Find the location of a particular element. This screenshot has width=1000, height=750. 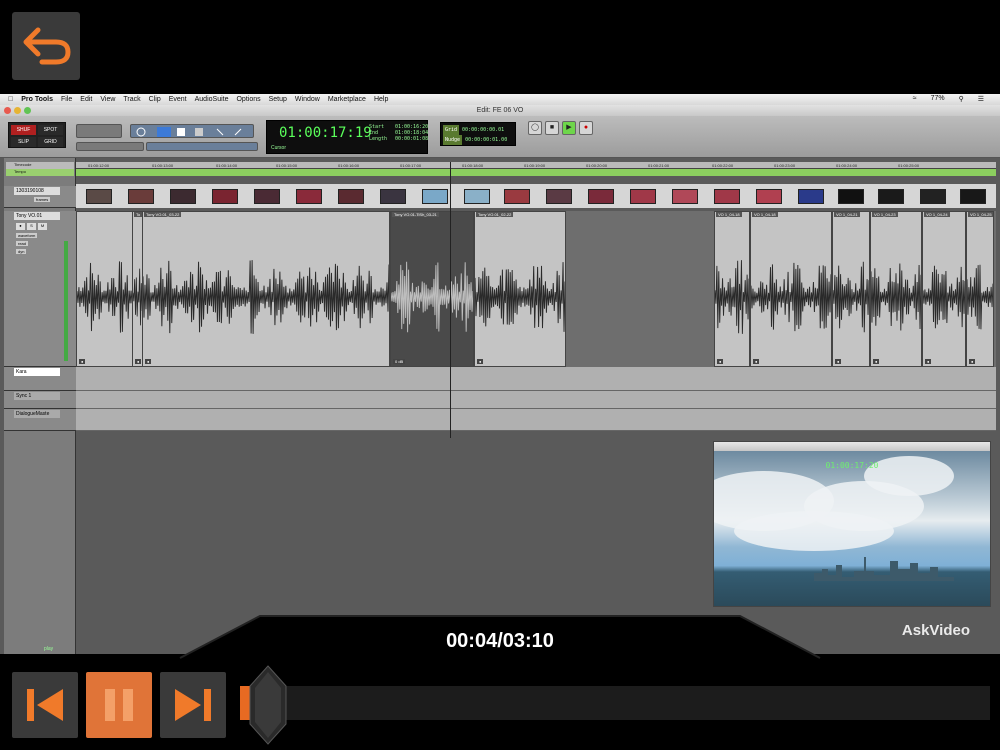

ruler-tick: 01:00:19:00 is located at coordinates (535, 165).